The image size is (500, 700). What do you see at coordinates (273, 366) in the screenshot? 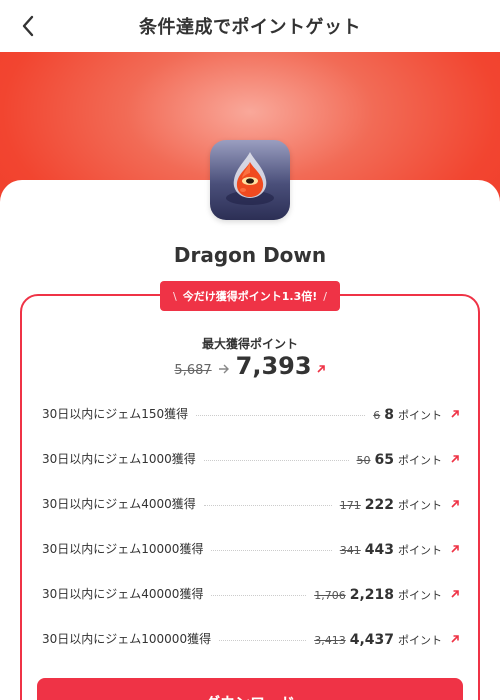
I see `max-points-new: 7,393` at bounding box center [273, 366].